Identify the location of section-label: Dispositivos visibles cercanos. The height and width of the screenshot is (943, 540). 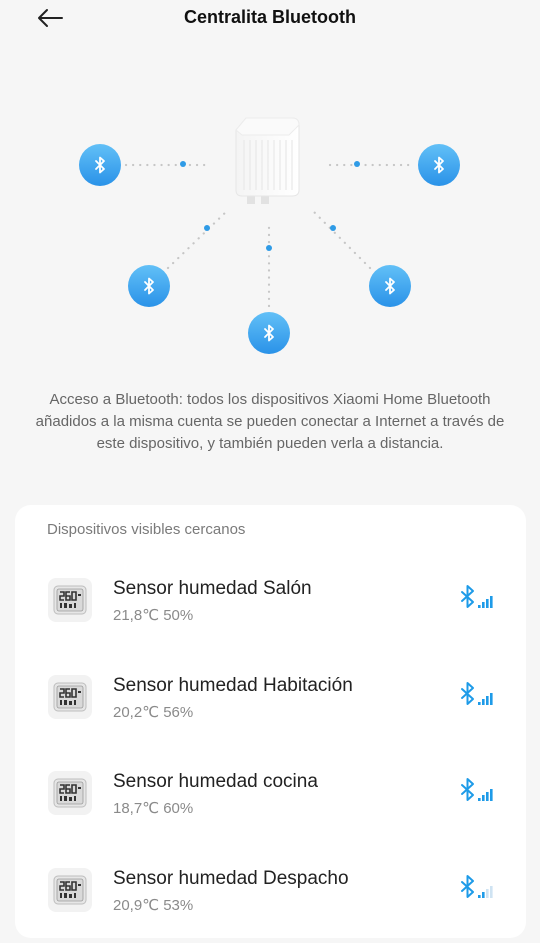
(146, 529).